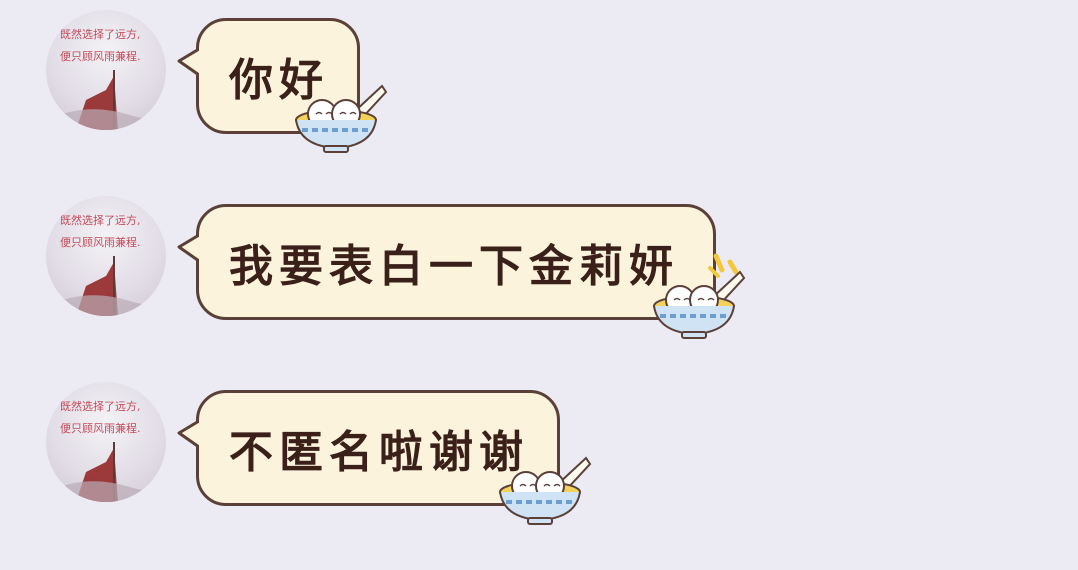 This screenshot has height=570, width=1078. I want to click on message-text: 我要表白一下金莉妍, so click(454, 266).